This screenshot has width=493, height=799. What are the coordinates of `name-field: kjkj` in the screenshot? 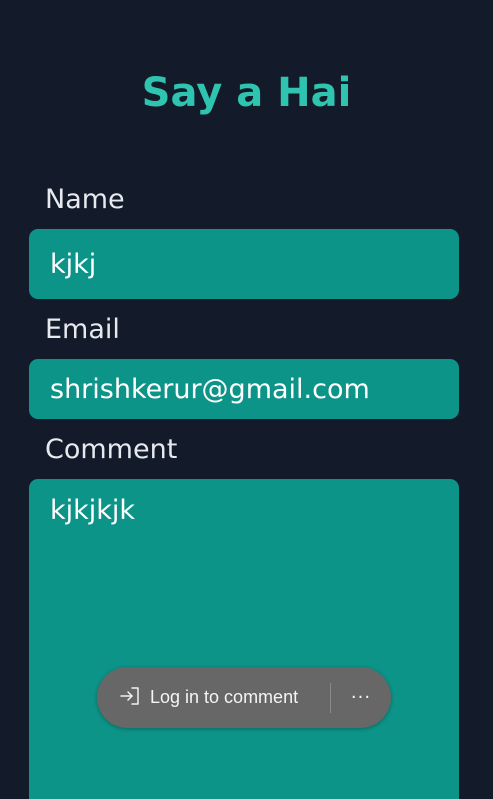 It's located at (244, 264).